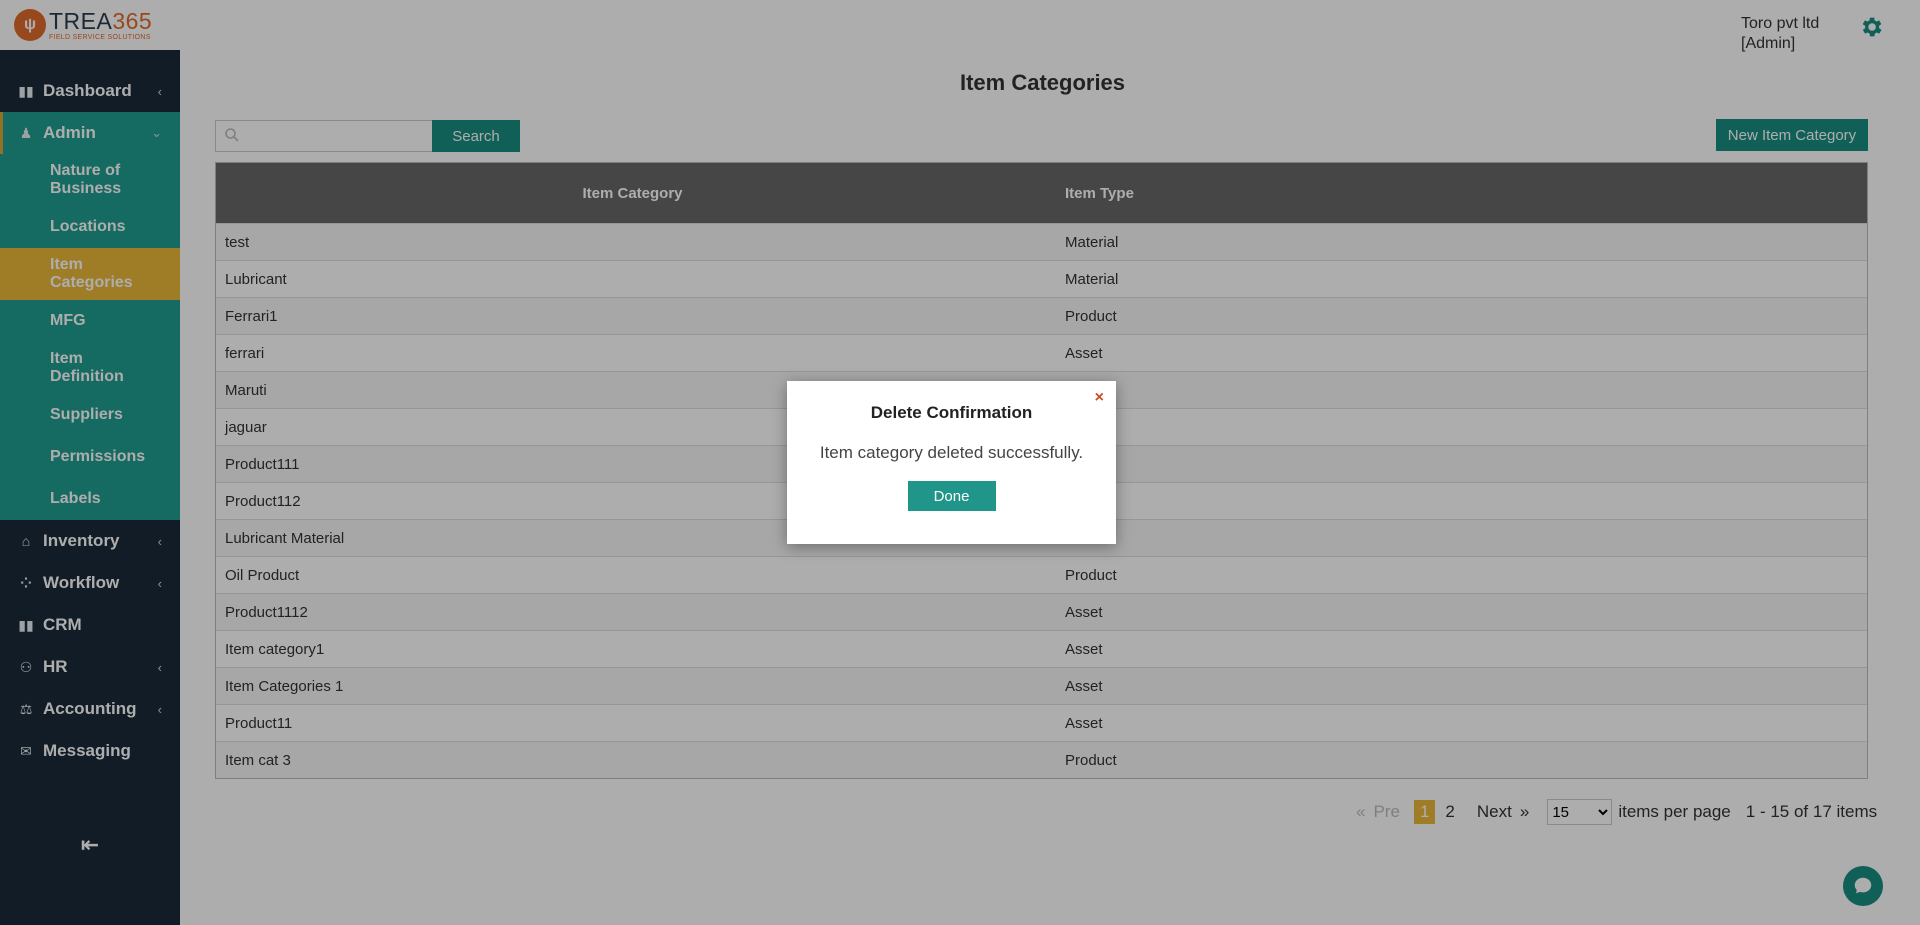  I want to click on dialog-message: Item category deleted successfully., so click(951, 452).